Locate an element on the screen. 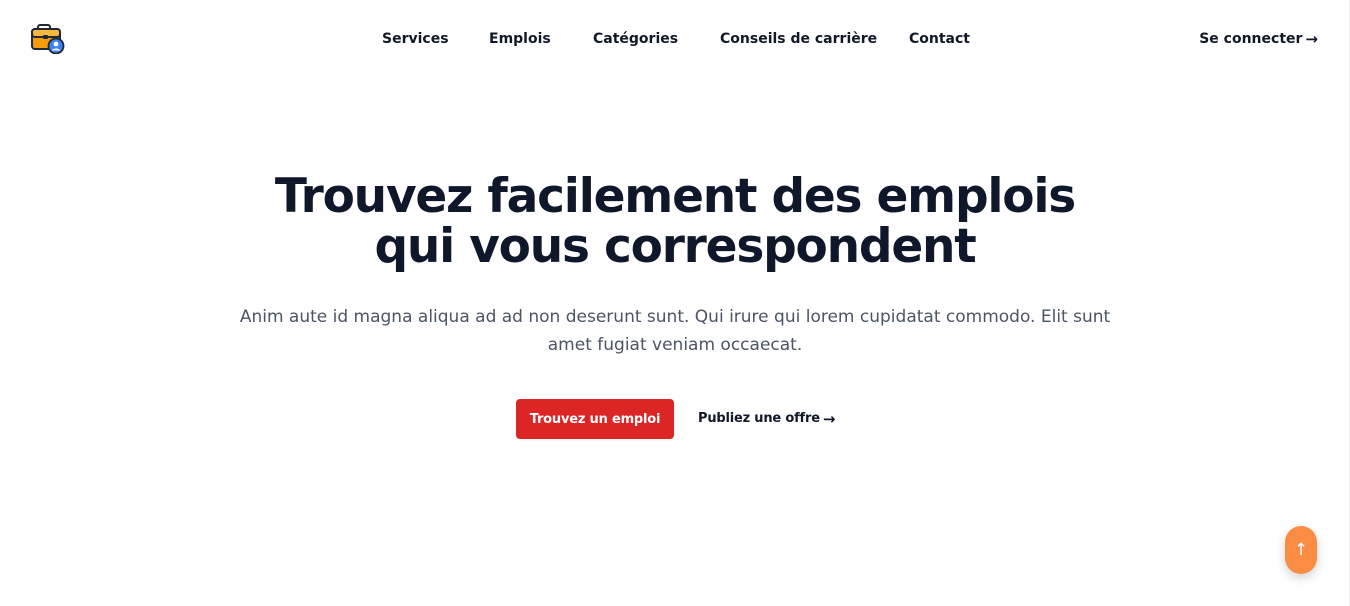  nav-emplois: Emplois is located at coordinates (520, 39).